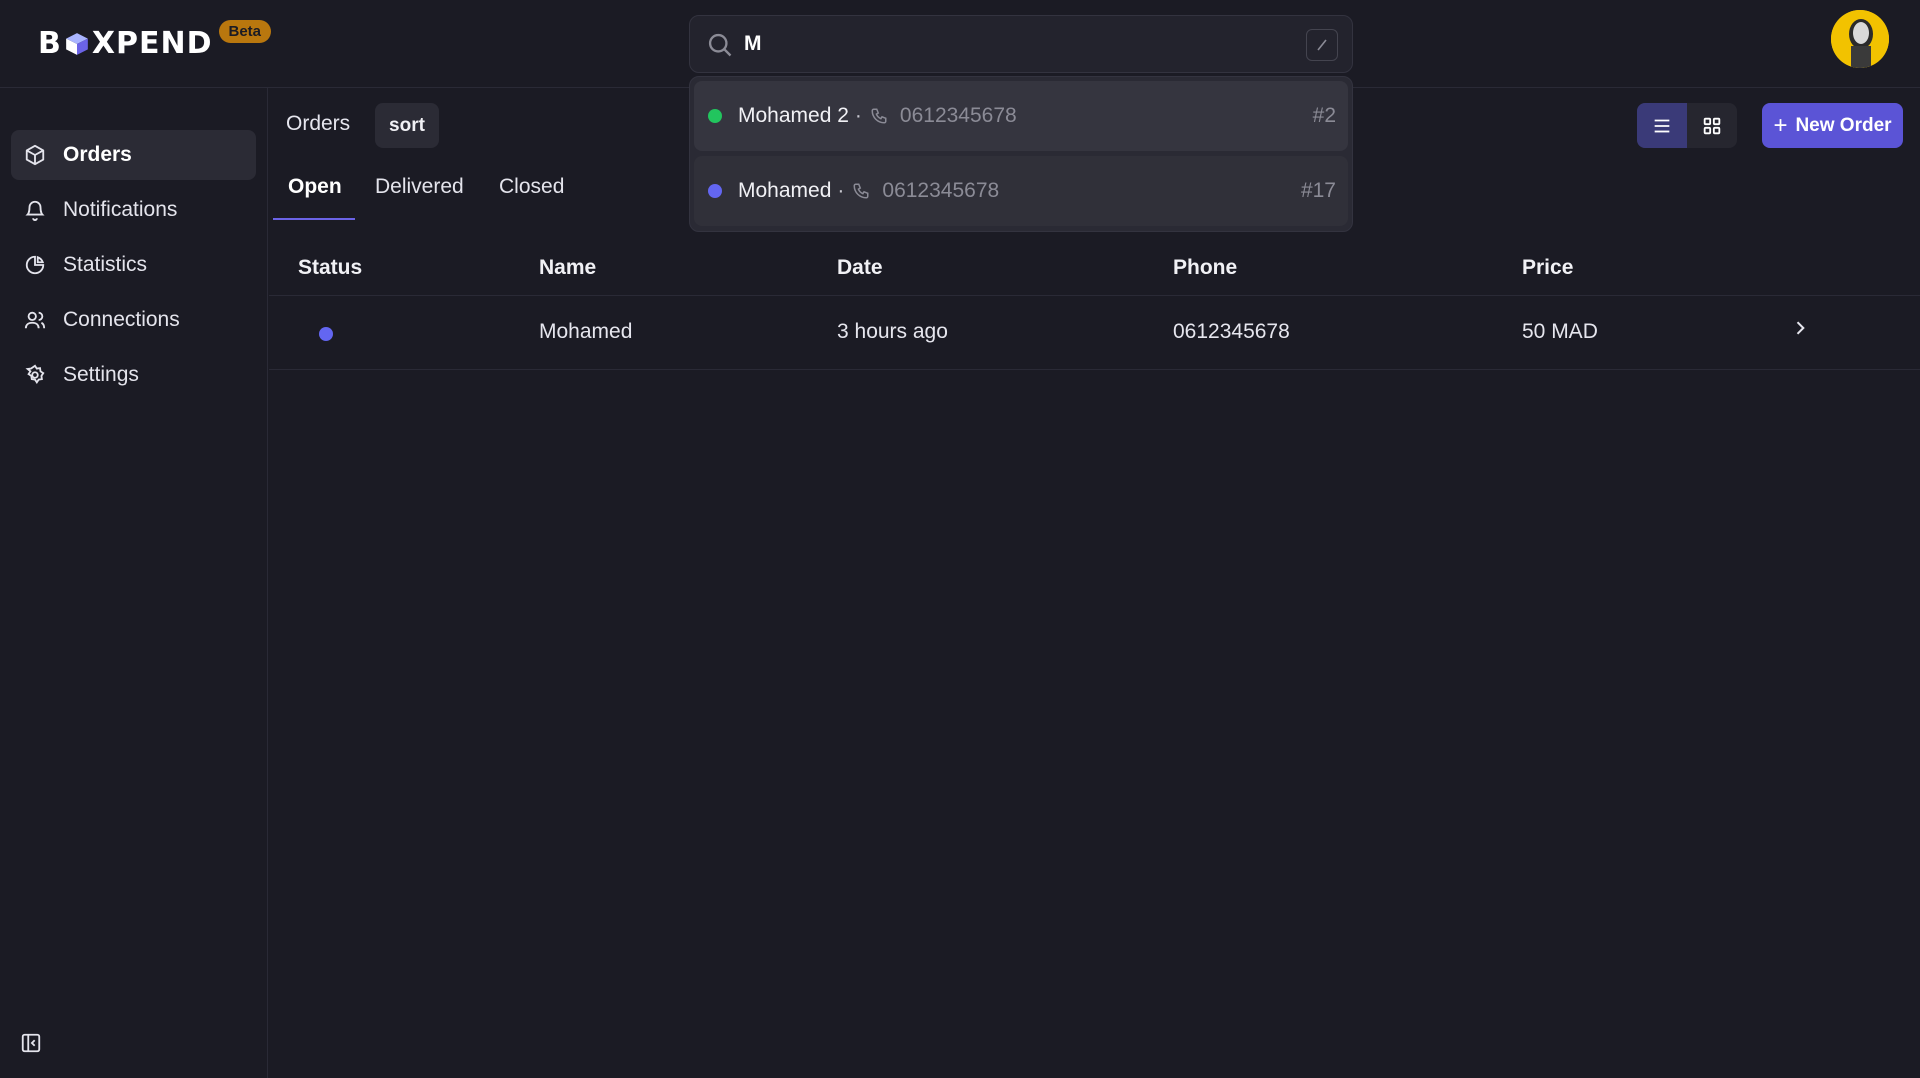 The height and width of the screenshot is (1078, 1920). Describe the element at coordinates (318, 124) in the screenshot. I see `breadcrumb: Orders` at that location.